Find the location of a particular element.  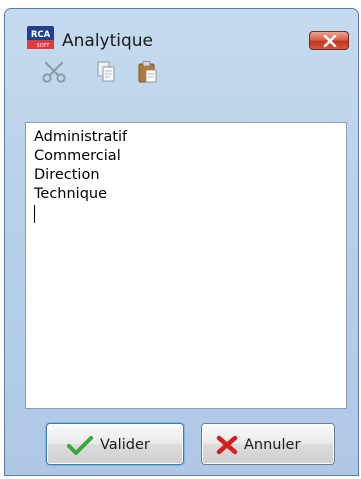

text-line: Administratif is located at coordinates (81, 137).